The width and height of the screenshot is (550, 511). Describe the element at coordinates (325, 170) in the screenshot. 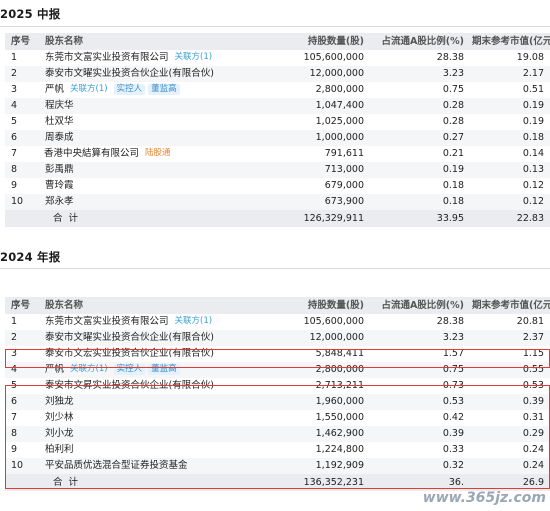

I see `shares-cell: 713,000` at that location.